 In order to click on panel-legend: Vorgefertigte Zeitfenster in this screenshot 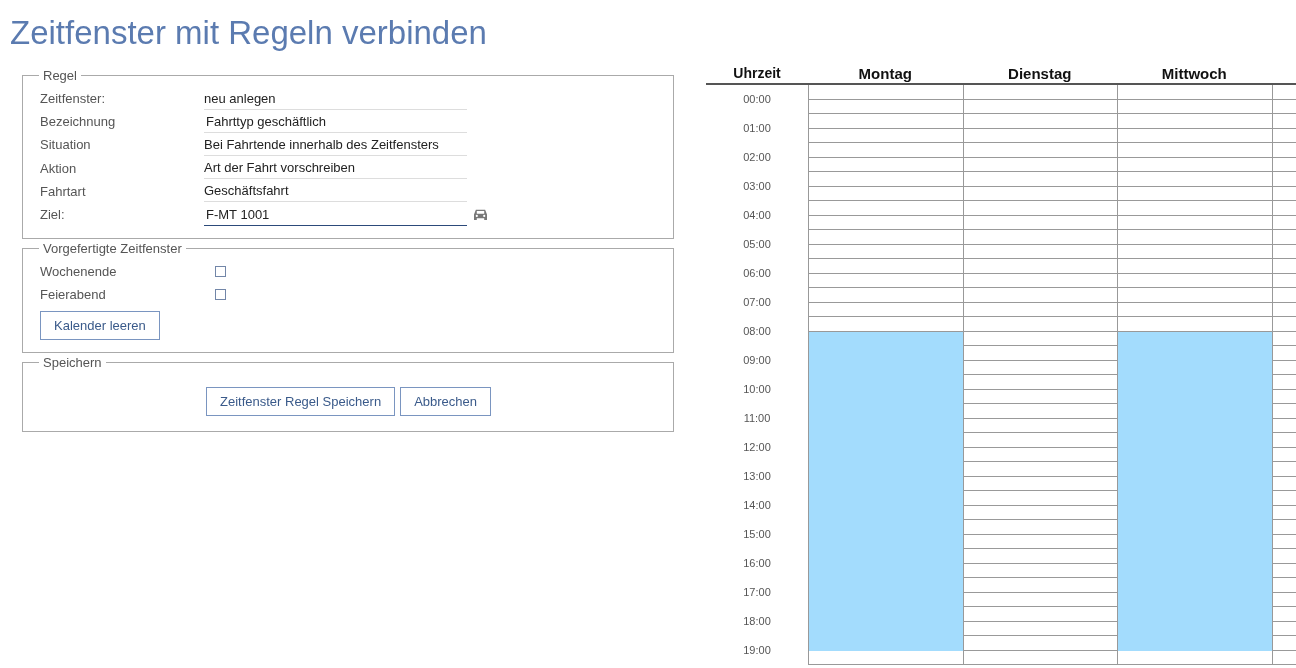, I will do `click(112, 249)`.